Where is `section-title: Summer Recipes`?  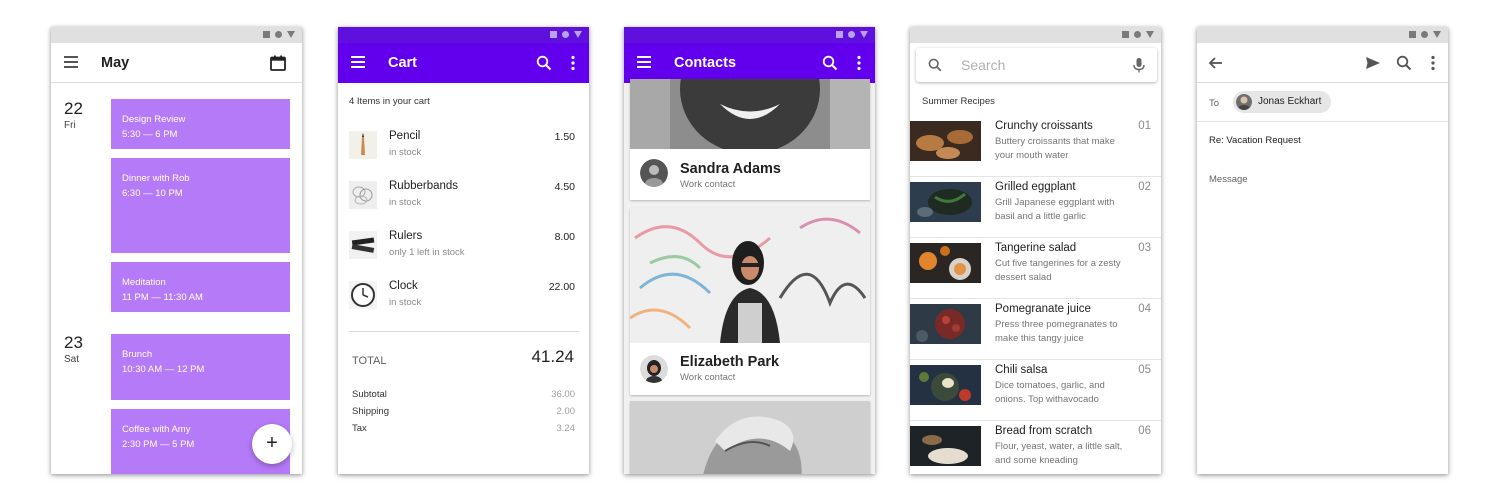
section-title: Summer Recipes is located at coordinates (958, 101).